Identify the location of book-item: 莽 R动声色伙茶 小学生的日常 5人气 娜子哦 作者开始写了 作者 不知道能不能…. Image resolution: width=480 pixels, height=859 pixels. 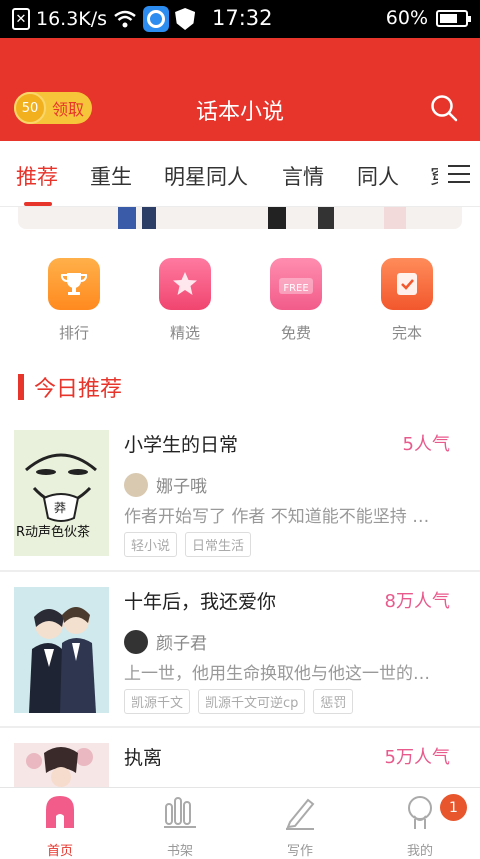
(240, 493).